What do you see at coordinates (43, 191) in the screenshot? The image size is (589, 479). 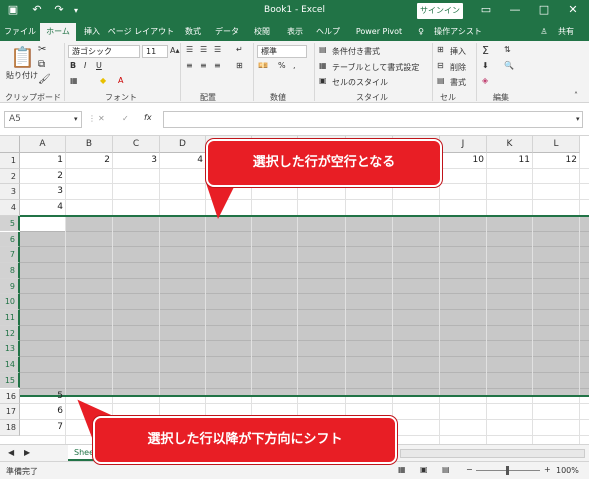 I see `cell-a3: 3` at bounding box center [43, 191].